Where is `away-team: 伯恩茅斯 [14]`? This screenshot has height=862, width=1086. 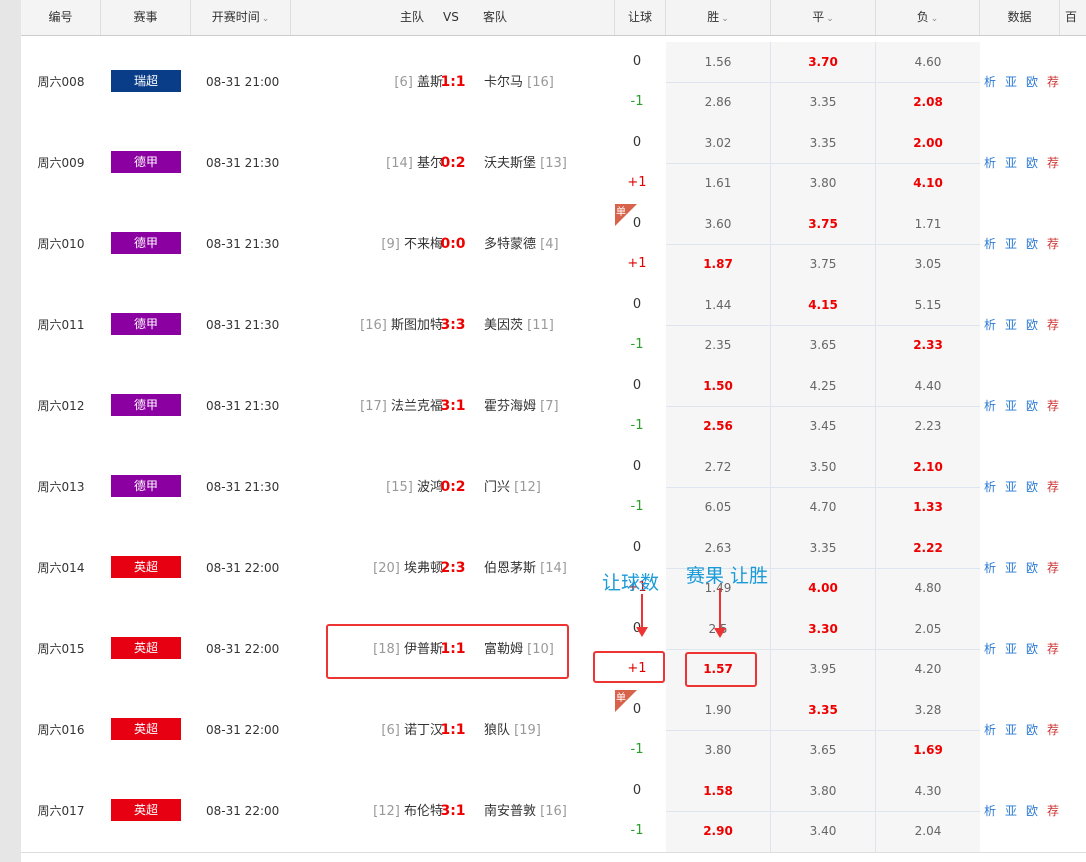
away-team: 伯恩茅斯 [14] is located at coordinates (525, 568).